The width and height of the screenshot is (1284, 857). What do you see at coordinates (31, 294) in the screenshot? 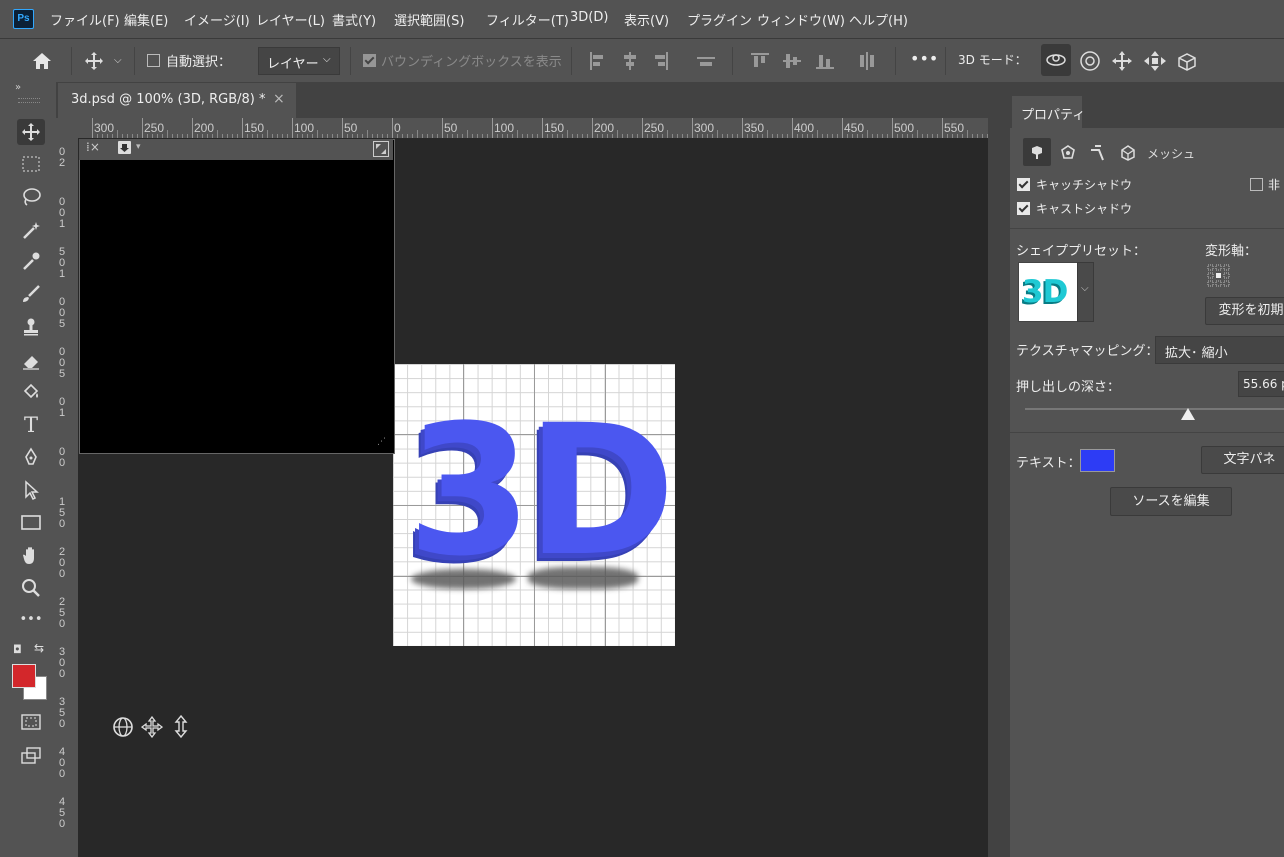
I see `brush-tool-icon` at bounding box center [31, 294].